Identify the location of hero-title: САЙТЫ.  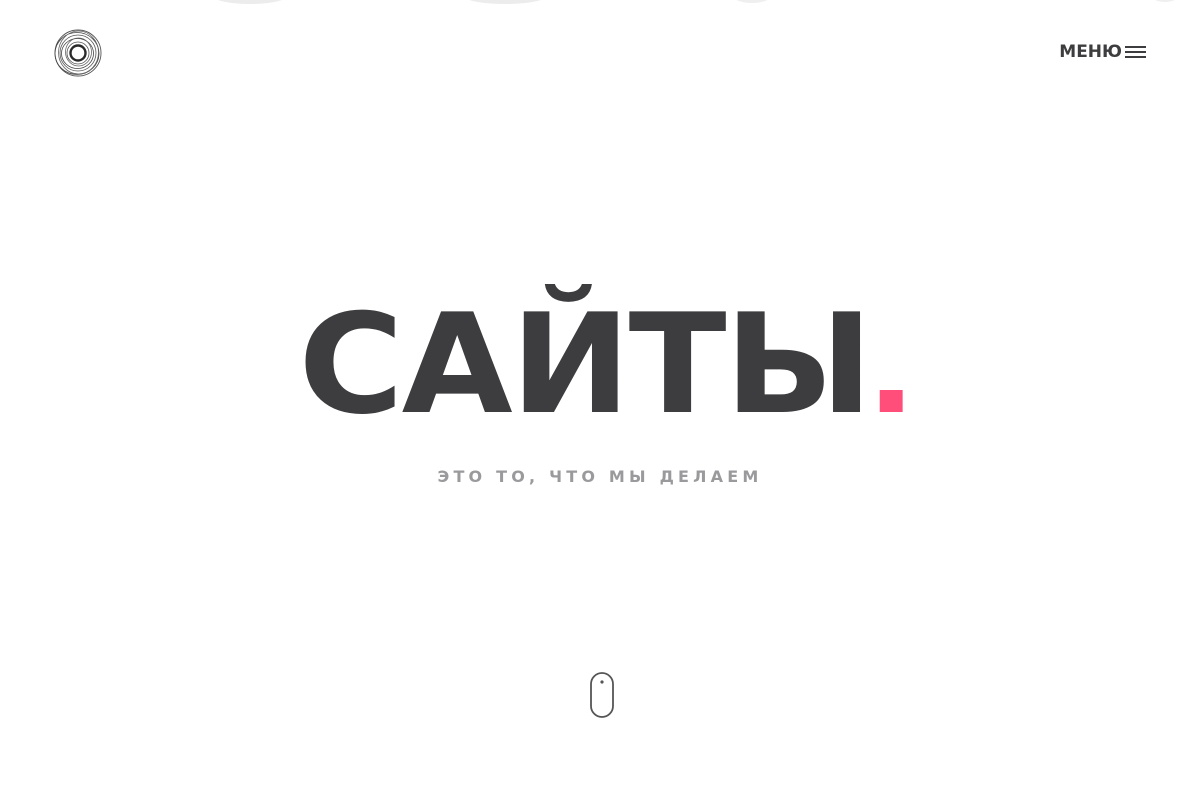
(585, 364).